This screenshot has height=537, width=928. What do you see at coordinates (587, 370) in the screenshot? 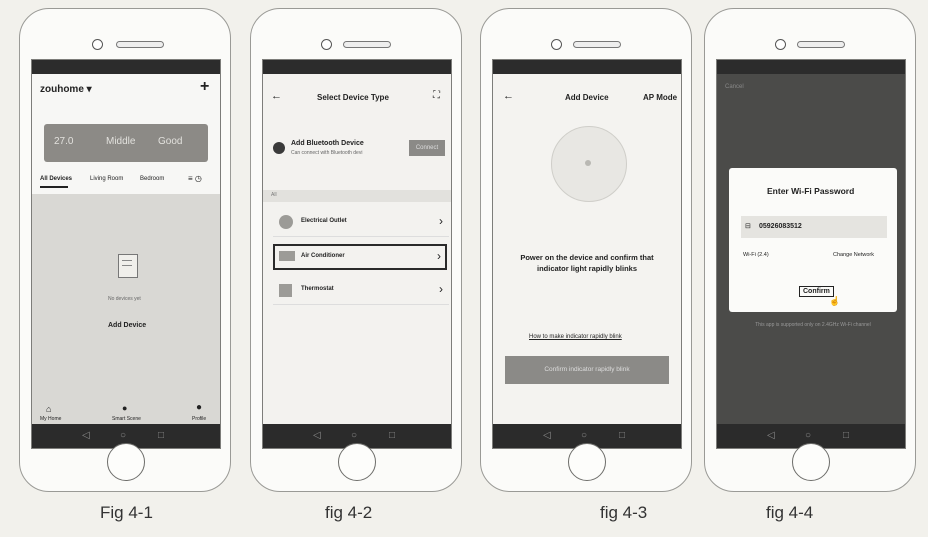
I see `confirm-blink-button: Confirm indicator rapidly blink` at bounding box center [587, 370].